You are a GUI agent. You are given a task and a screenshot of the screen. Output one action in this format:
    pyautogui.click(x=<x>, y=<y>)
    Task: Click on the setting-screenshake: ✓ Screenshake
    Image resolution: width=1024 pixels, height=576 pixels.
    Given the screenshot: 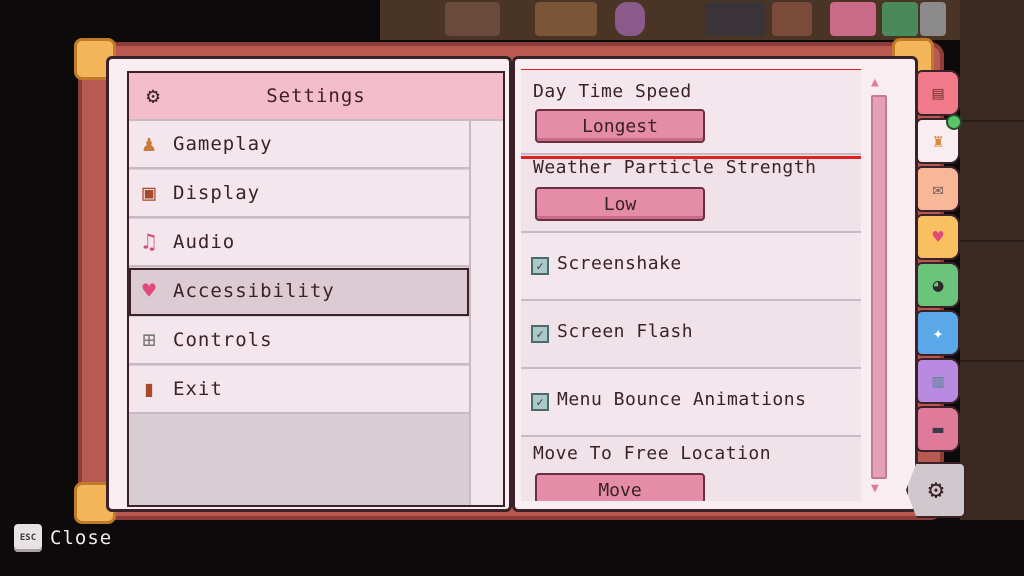 What is the action you would take?
    pyautogui.click(x=691, y=267)
    